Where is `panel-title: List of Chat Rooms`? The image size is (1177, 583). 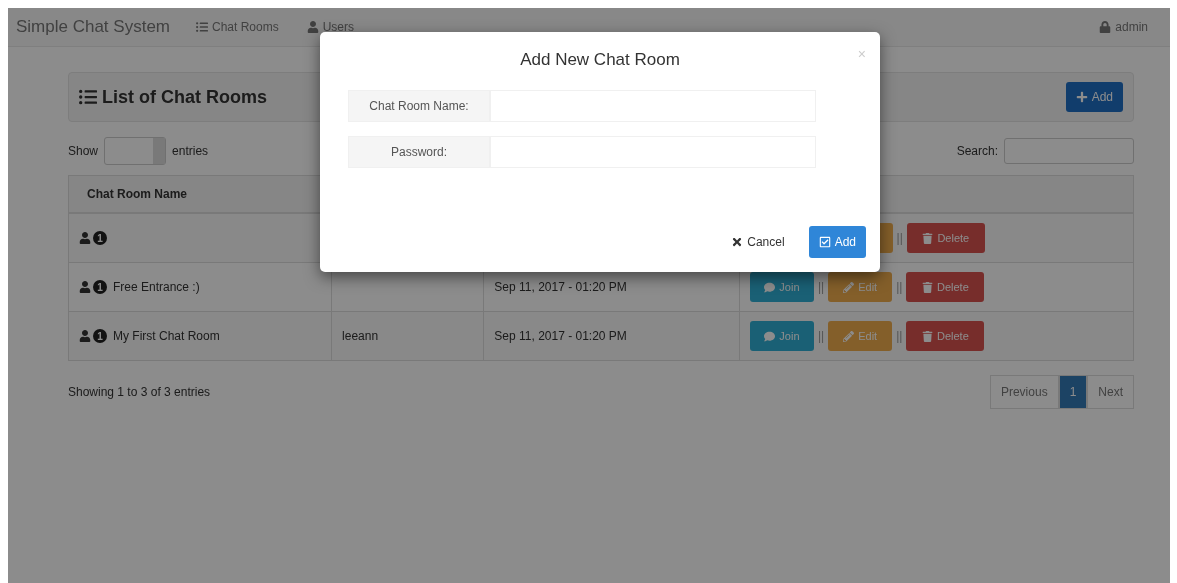
panel-title: List of Chat Rooms is located at coordinates (173, 97).